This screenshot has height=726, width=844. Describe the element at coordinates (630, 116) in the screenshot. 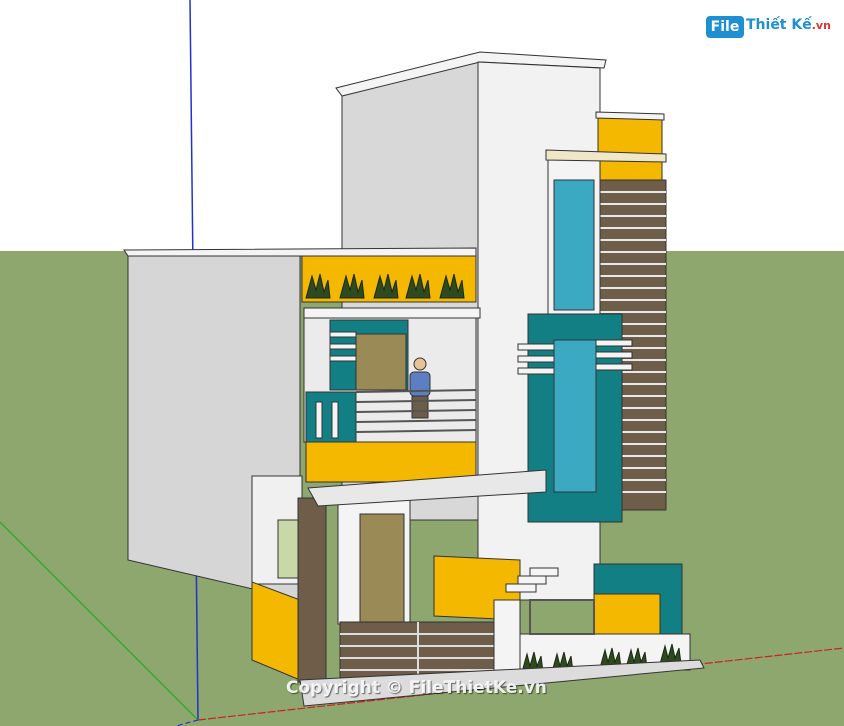

I see `top-yellow-cap` at that location.